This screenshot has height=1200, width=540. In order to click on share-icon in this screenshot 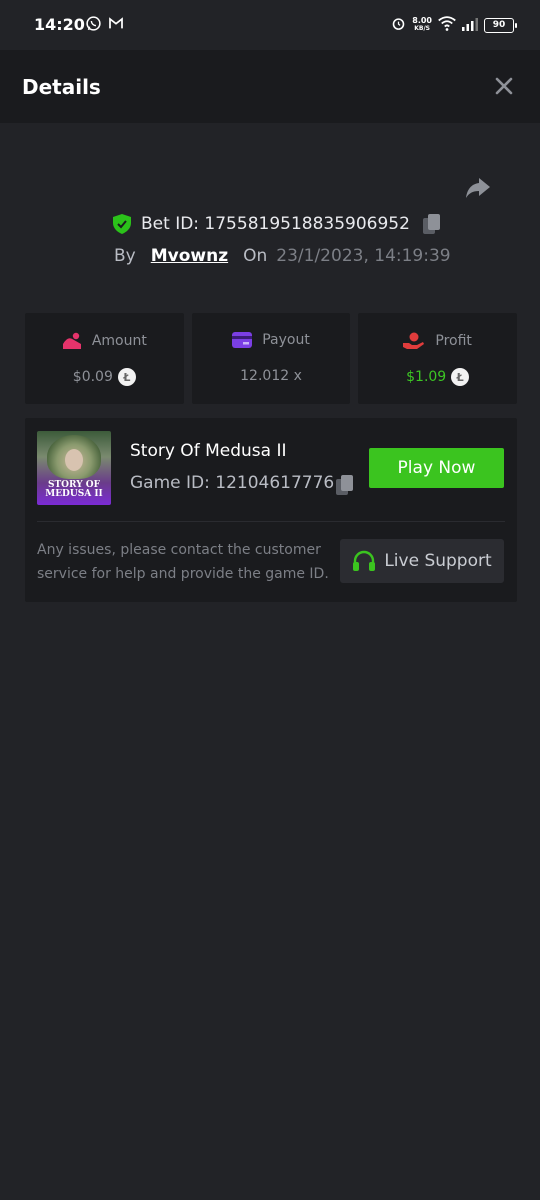, I will do `click(478, 188)`.